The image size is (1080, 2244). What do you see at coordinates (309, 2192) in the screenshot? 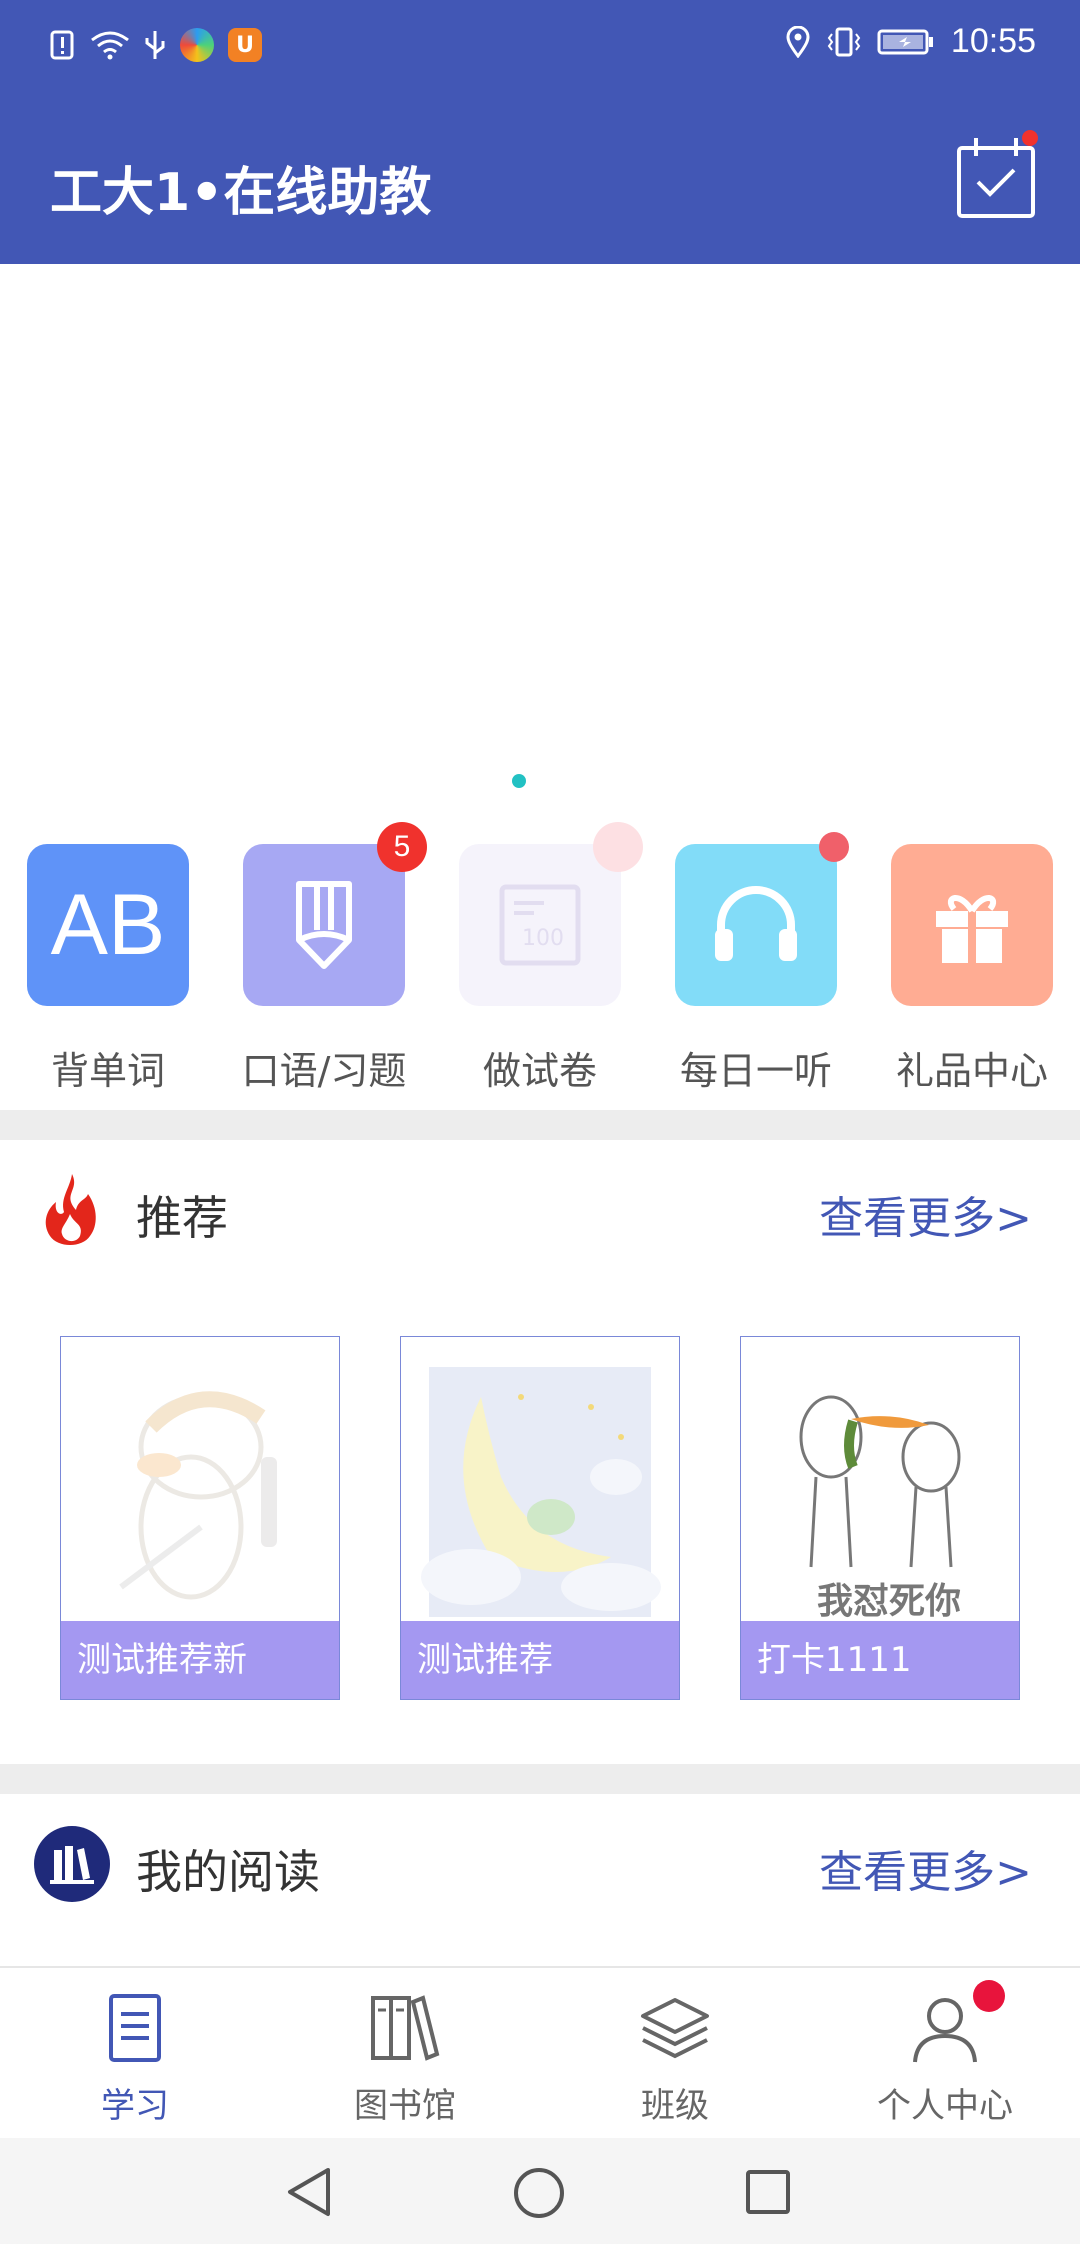
I see `back-icon` at bounding box center [309, 2192].